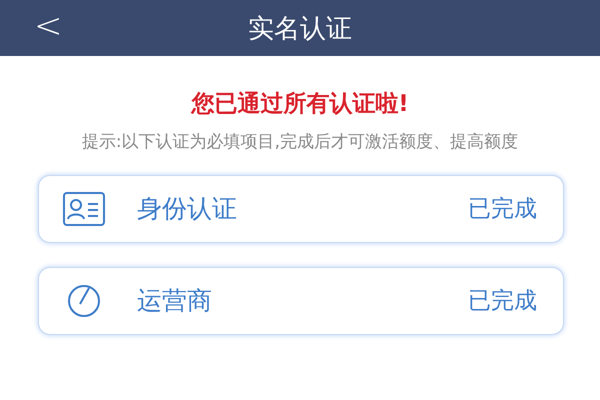 The height and width of the screenshot is (400, 600). Describe the element at coordinates (48, 26) in the screenshot. I see `back-button: <` at that location.